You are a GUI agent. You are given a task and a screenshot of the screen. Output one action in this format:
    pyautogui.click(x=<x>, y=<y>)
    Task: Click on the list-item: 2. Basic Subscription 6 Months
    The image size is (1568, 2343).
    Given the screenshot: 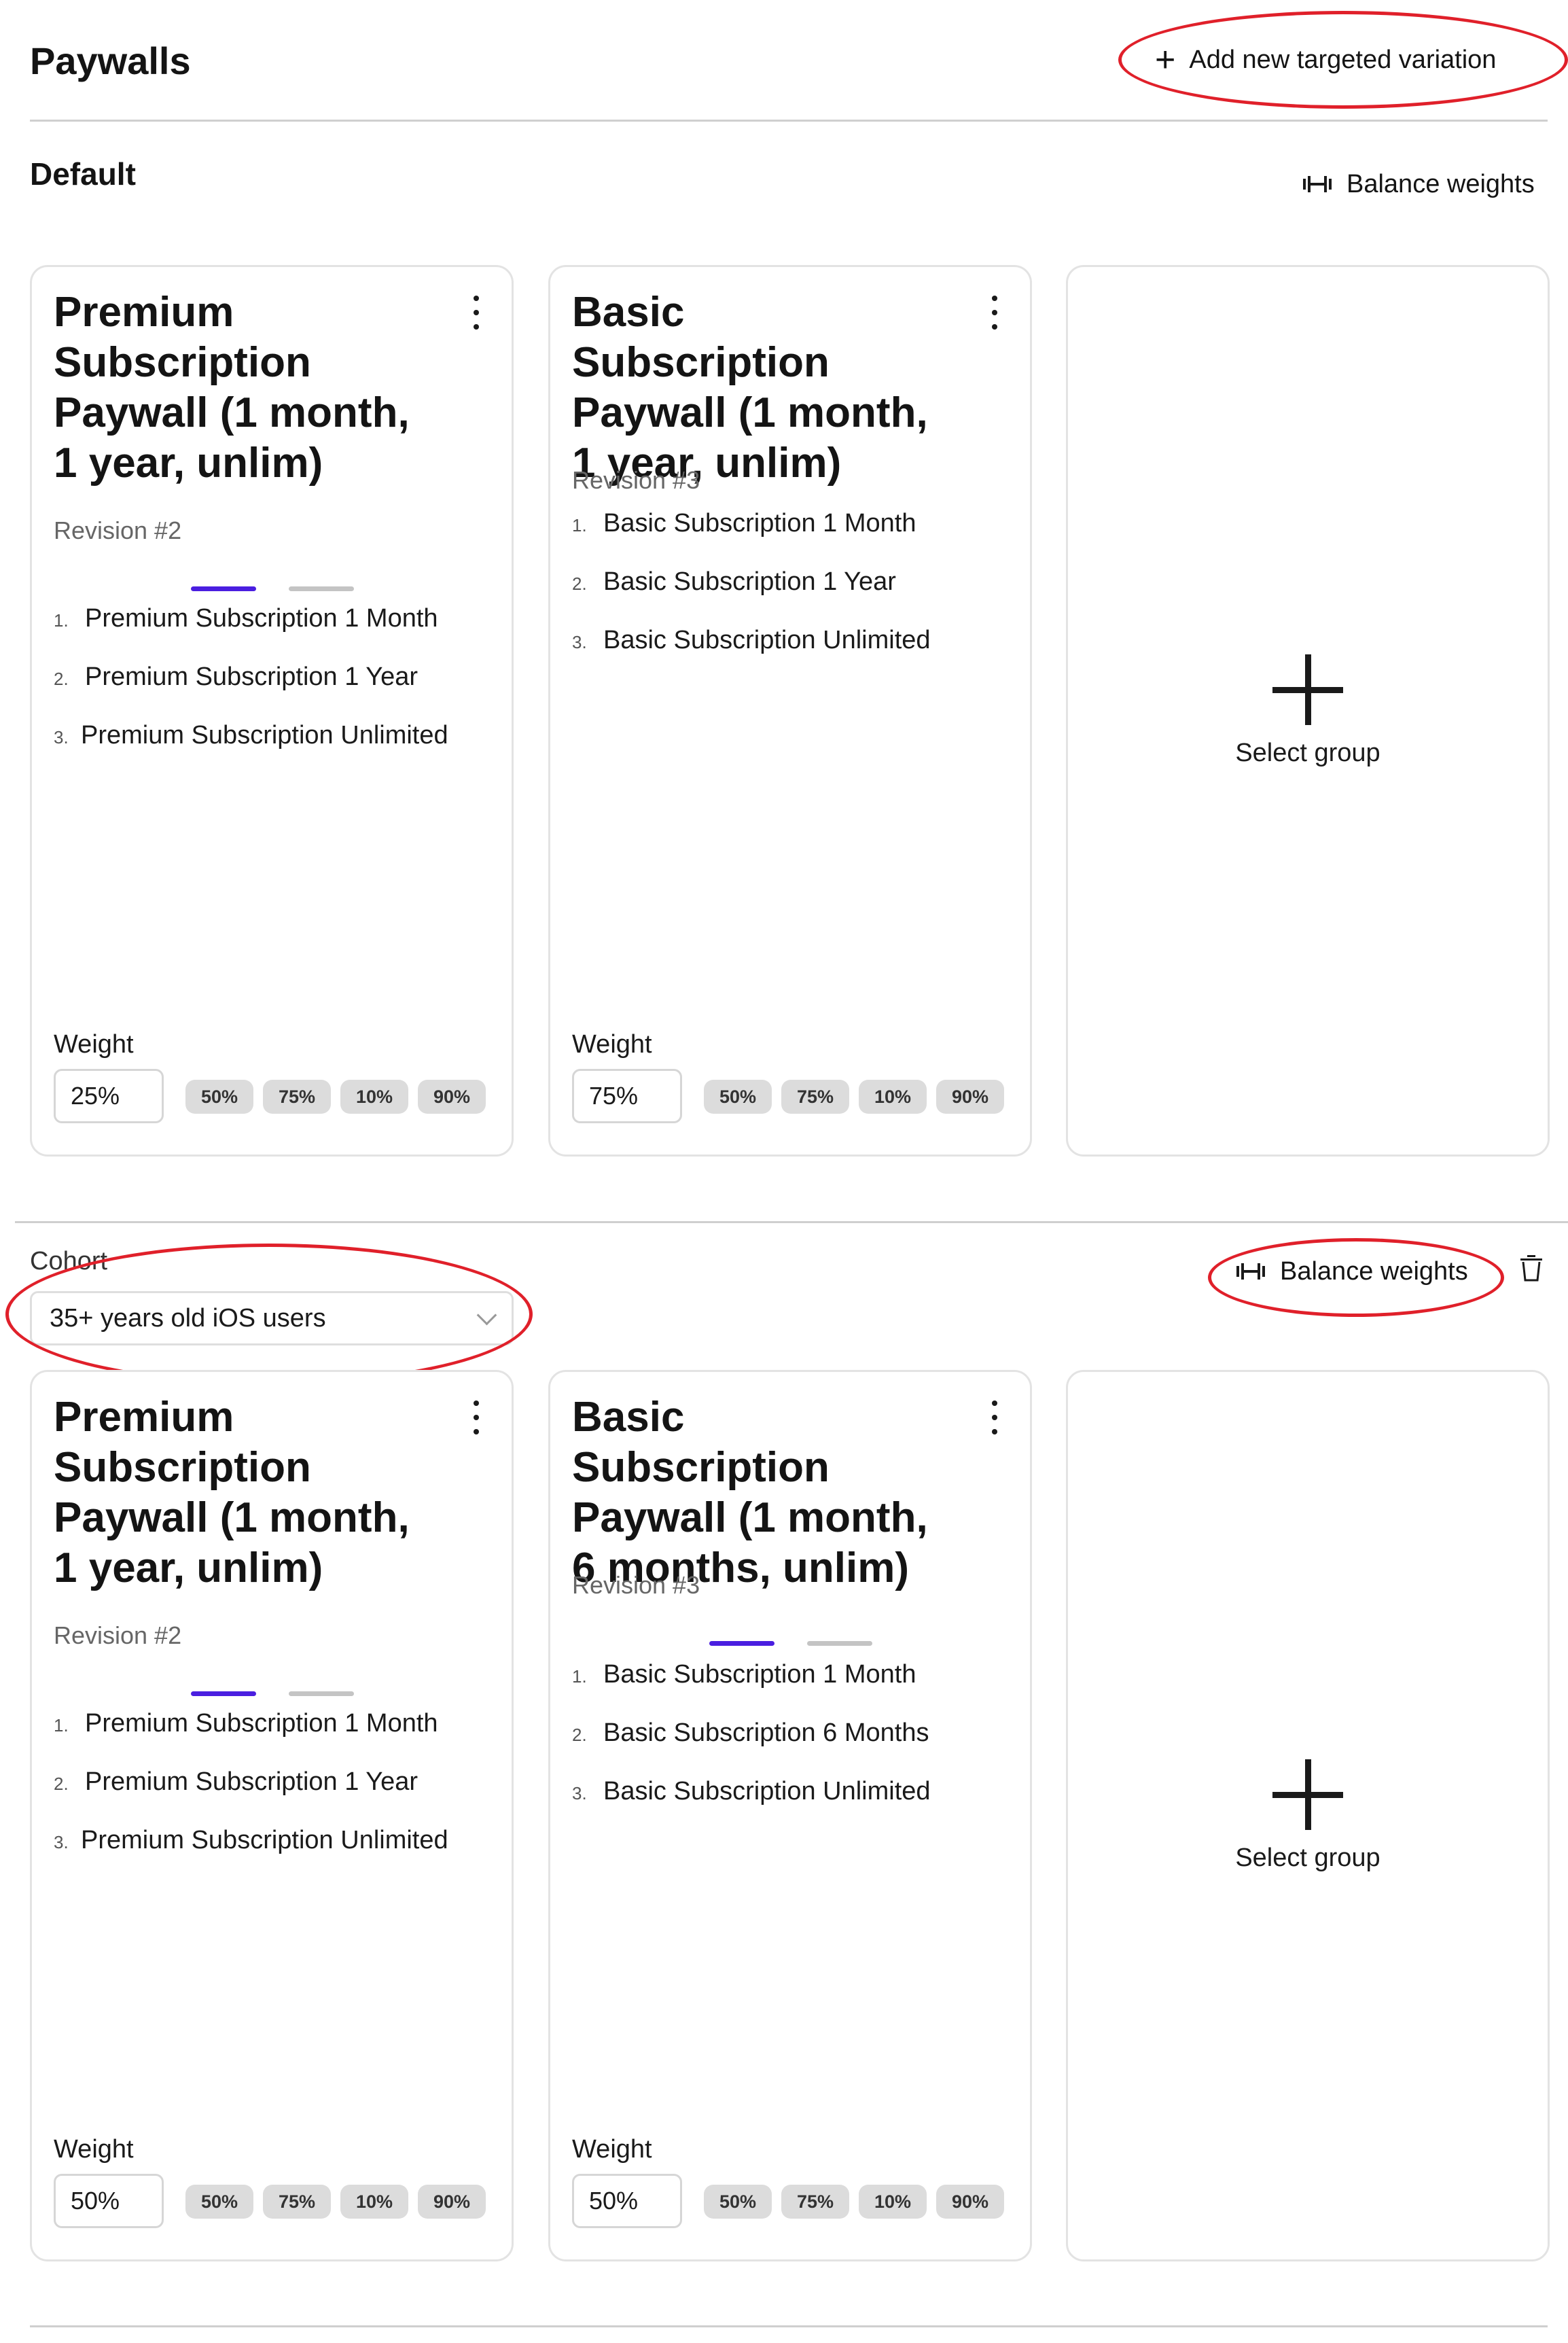 What is the action you would take?
    pyautogui.click(x=751, y=1733)
    